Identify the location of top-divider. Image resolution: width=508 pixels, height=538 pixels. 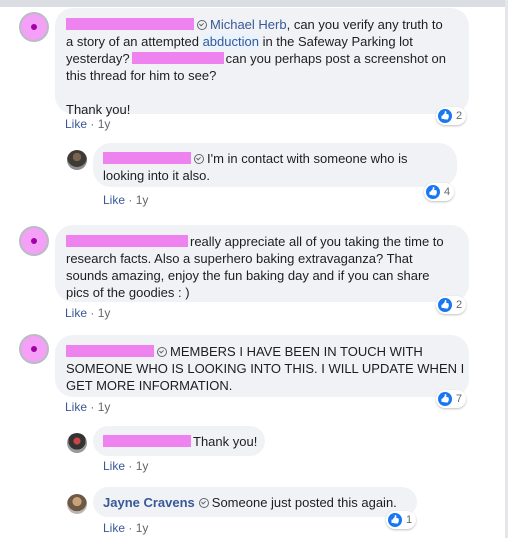
(254, 3).